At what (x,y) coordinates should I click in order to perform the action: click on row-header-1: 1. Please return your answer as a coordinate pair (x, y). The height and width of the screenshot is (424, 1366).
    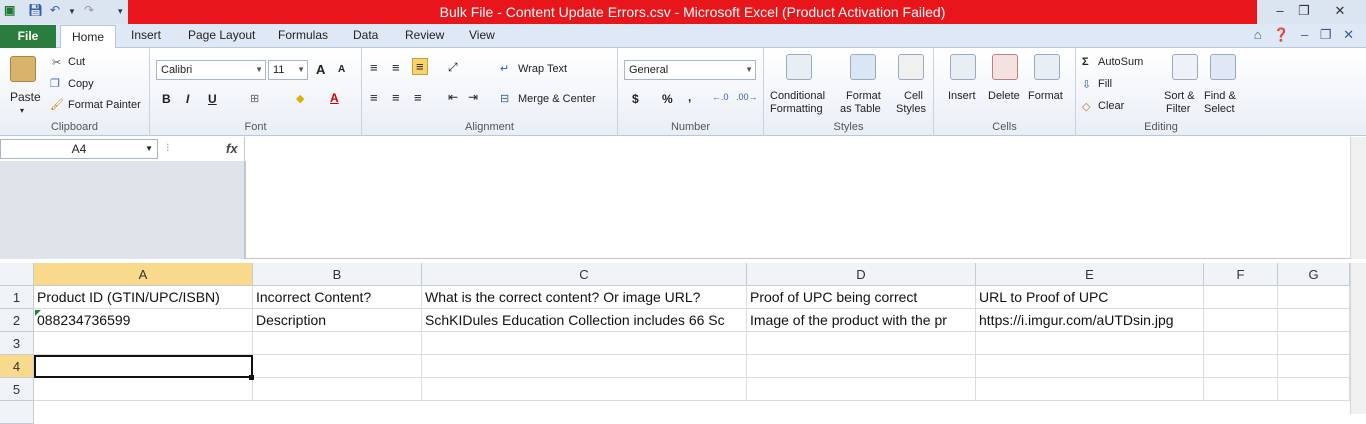
    Looking at the image, I should click on (17, 297).